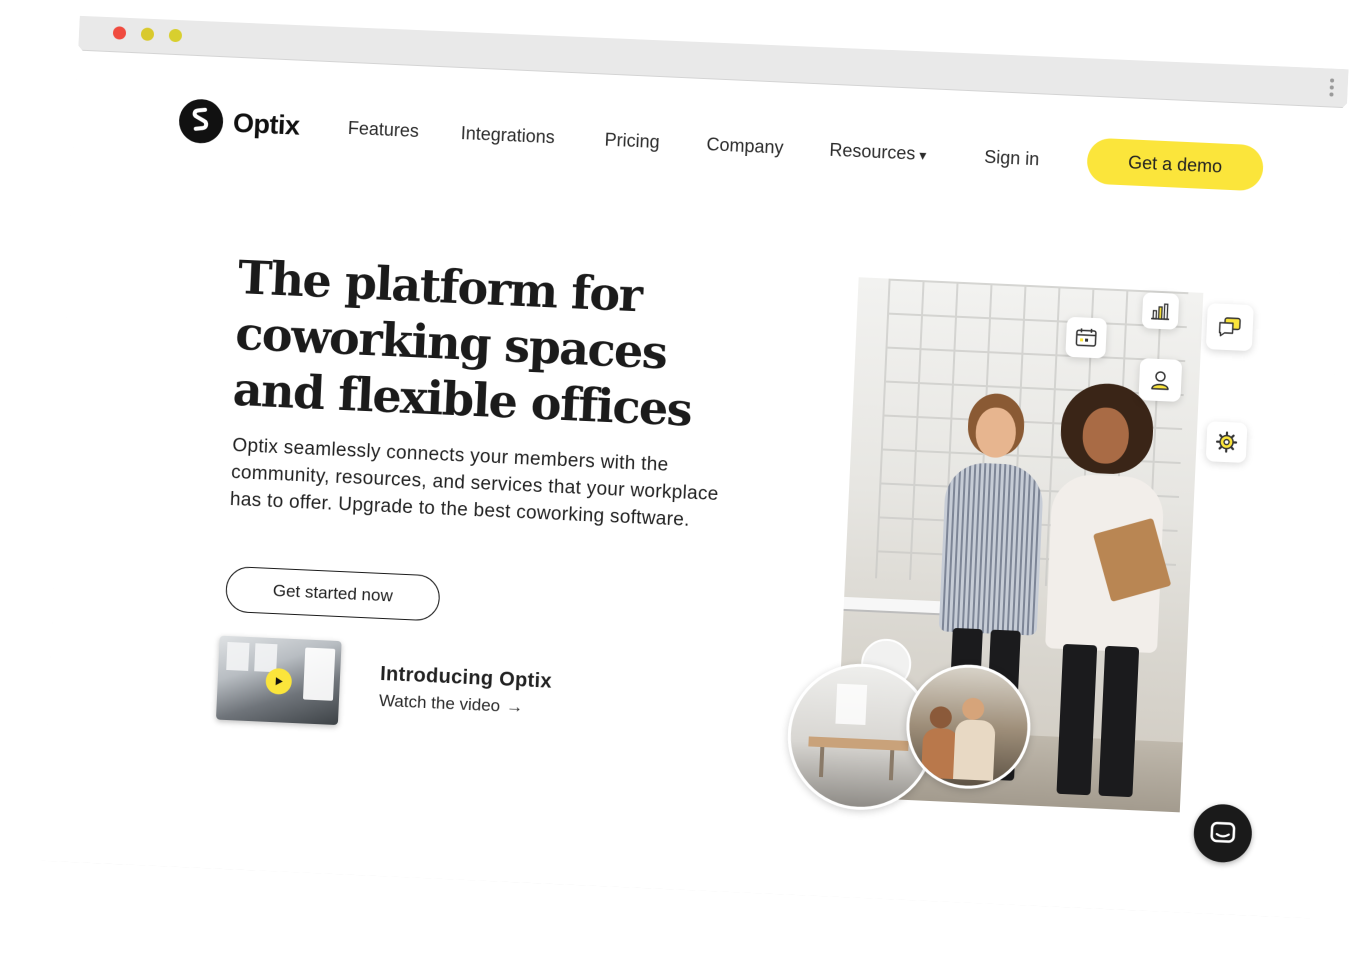 The image size is (1371, 969). What do you see at coordinates (922, 155) in the screenshot?
I see `caret-down-icon: ▾` at bounding box center [922, 155].